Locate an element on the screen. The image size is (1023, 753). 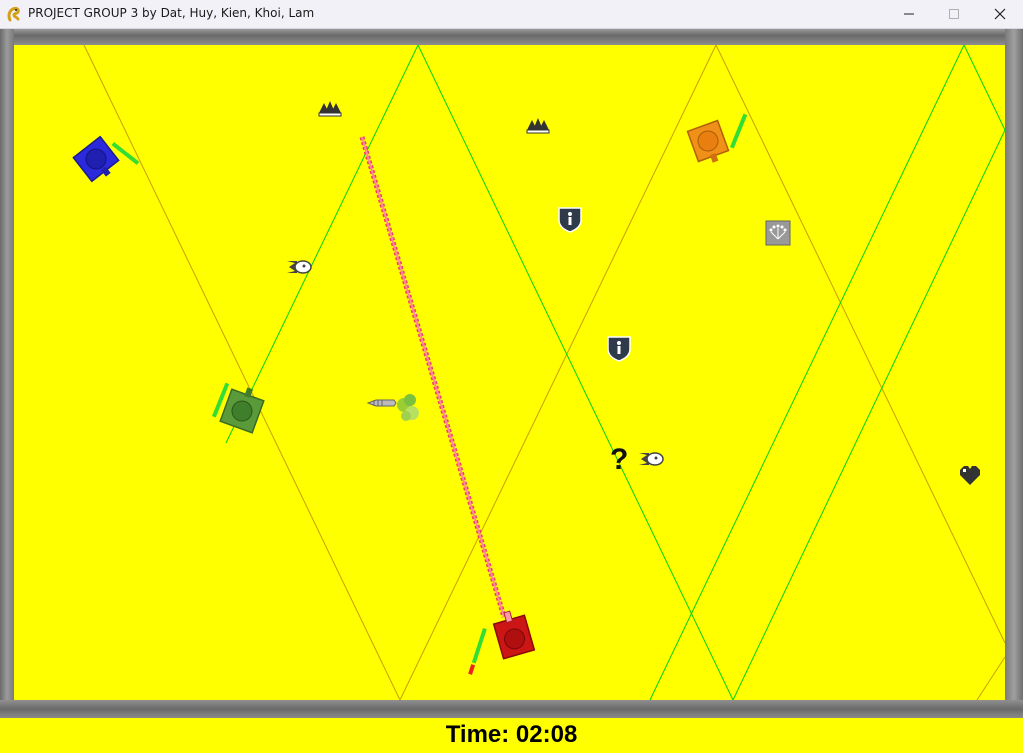
missile-icon is located at coordinates (392, 407).